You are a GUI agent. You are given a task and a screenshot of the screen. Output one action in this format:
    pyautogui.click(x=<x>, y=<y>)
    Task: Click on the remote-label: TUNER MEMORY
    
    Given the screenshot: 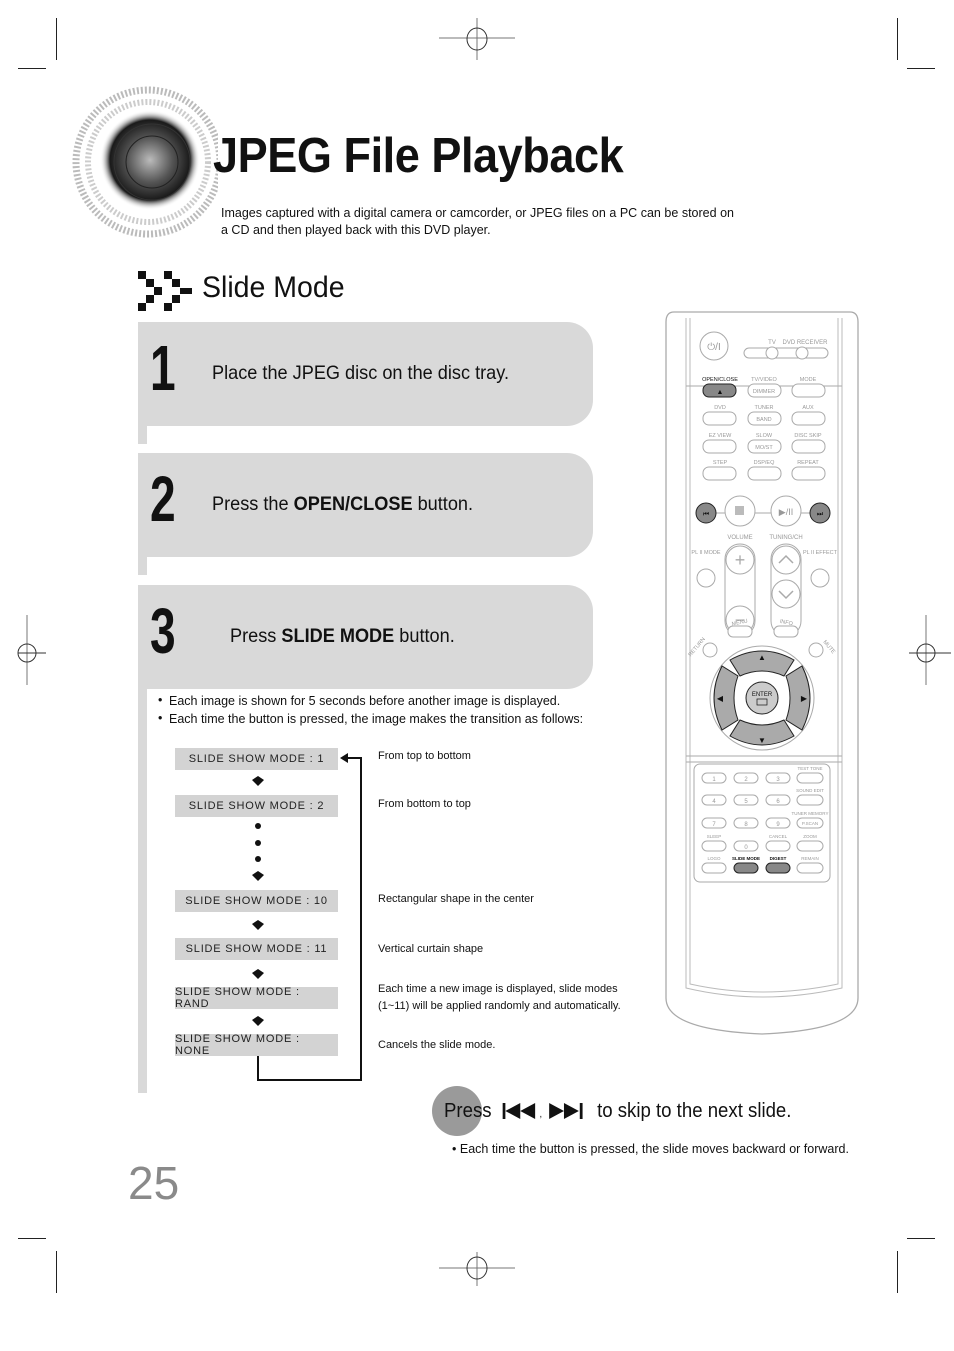 What is the action you would take?
    pyautogui.click(x=810, y=813)
    